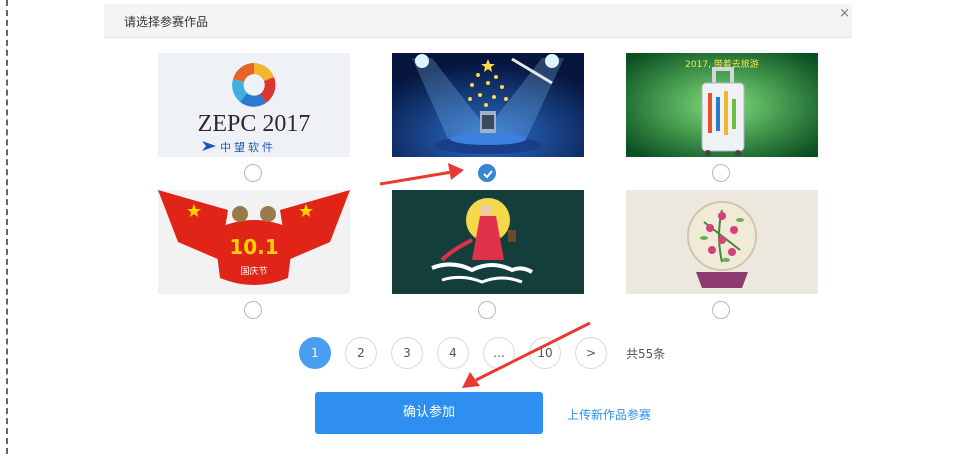 Image resolution: width=961 pixels, height=454 pixels. Describe the element at coordinates (646, 354) in the screenshot. I see `total-count: 共55条` at that location.